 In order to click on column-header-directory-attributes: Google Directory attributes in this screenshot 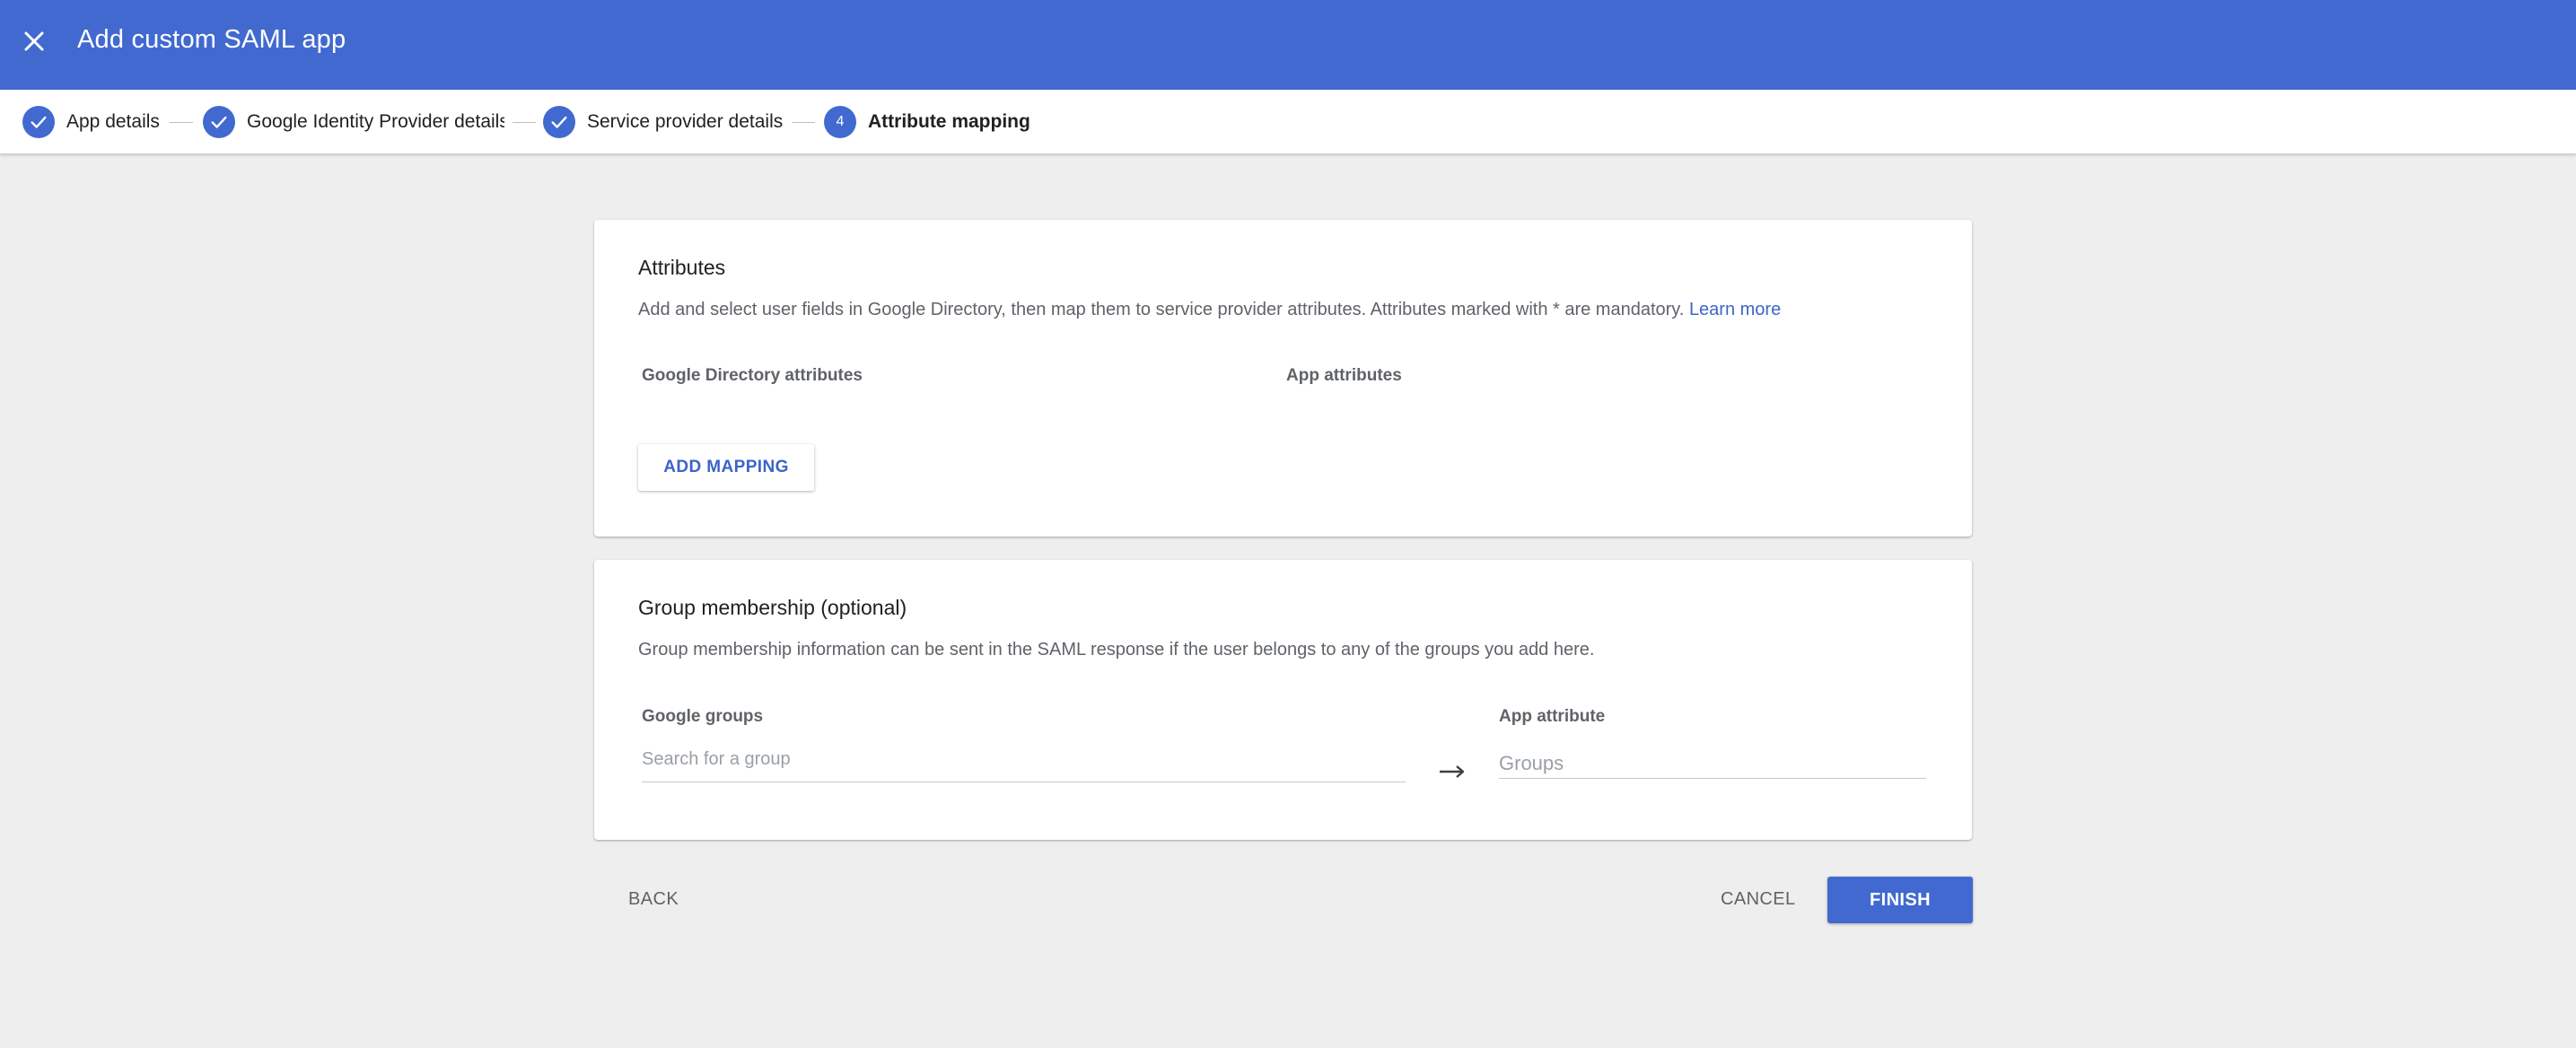, I will do `click(752, 375)`.